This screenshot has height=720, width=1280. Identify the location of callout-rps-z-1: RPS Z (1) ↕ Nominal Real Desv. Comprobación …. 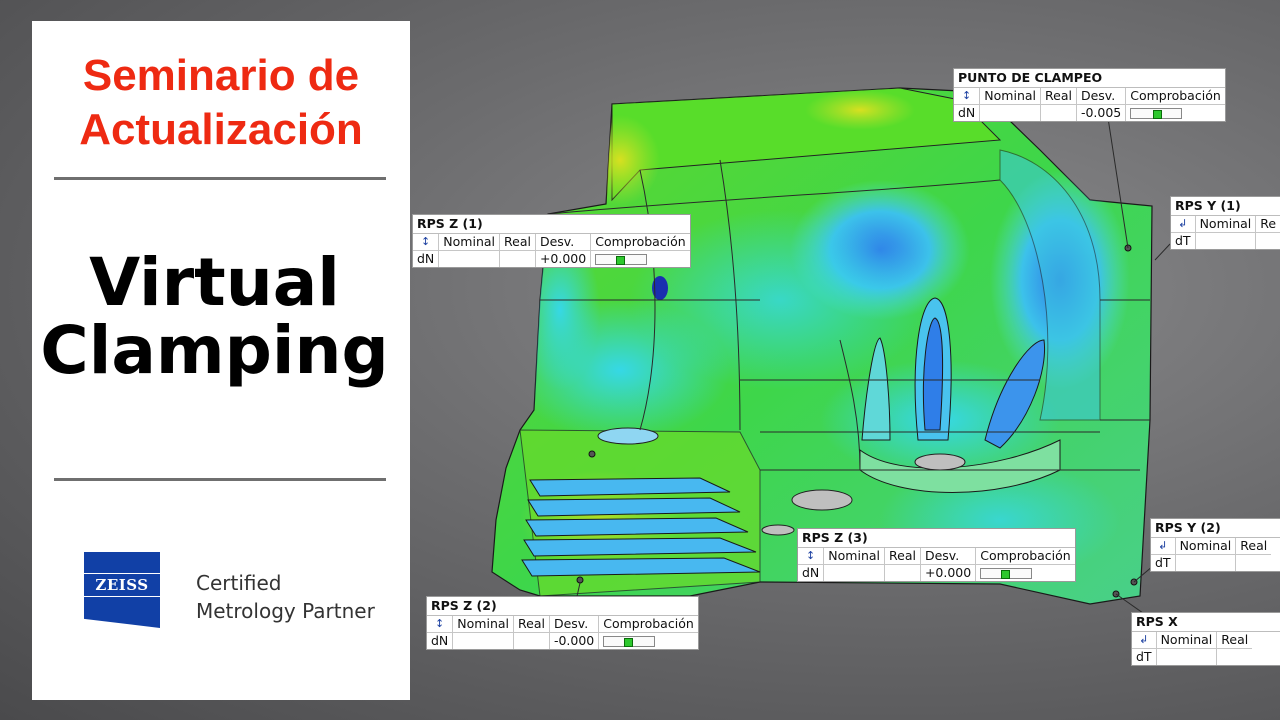
(551, 241).